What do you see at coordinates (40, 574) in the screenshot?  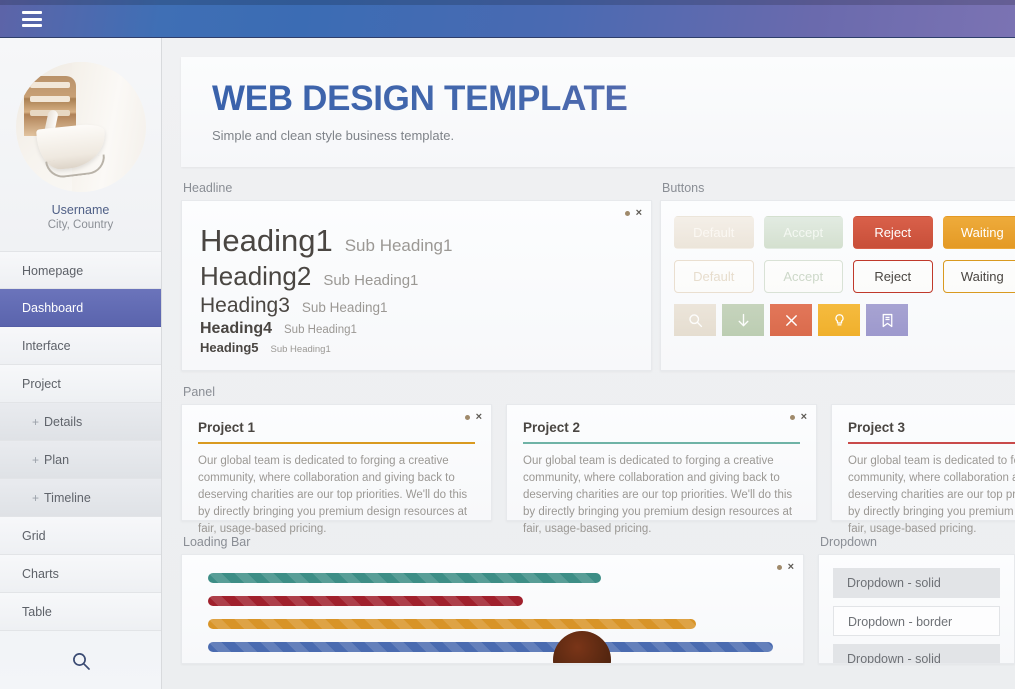 I see `sidebar-item-label: Charts` at bounding box center [40, 574].